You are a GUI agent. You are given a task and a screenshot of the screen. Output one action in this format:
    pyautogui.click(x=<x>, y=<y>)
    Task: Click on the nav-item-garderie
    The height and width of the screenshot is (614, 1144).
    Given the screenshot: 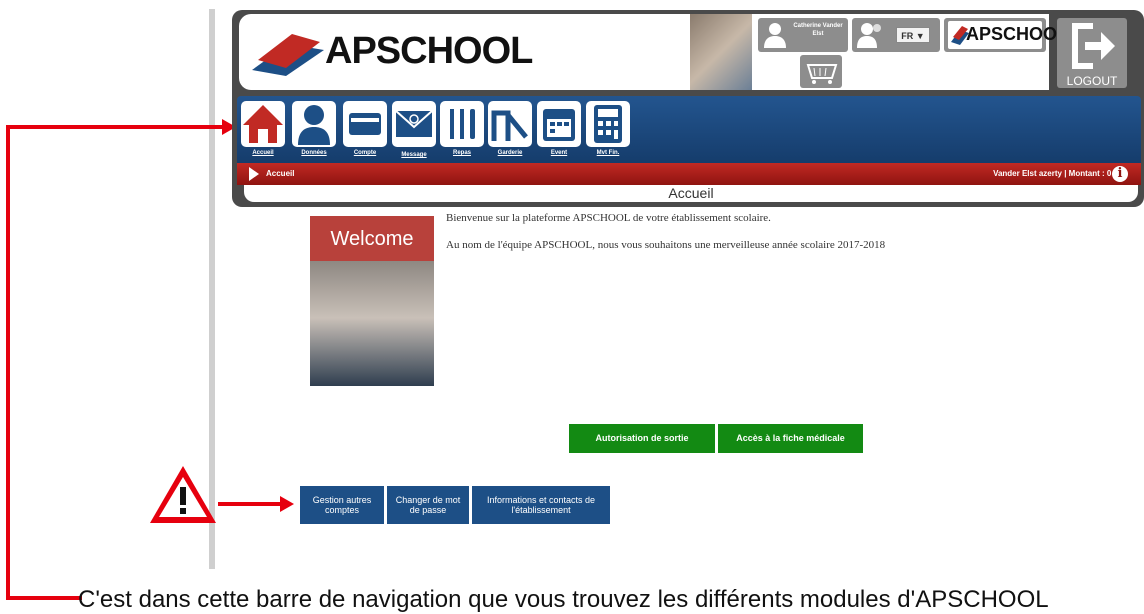 What is the action you would take?
    pyautogui.click(x=510, y=124)
    